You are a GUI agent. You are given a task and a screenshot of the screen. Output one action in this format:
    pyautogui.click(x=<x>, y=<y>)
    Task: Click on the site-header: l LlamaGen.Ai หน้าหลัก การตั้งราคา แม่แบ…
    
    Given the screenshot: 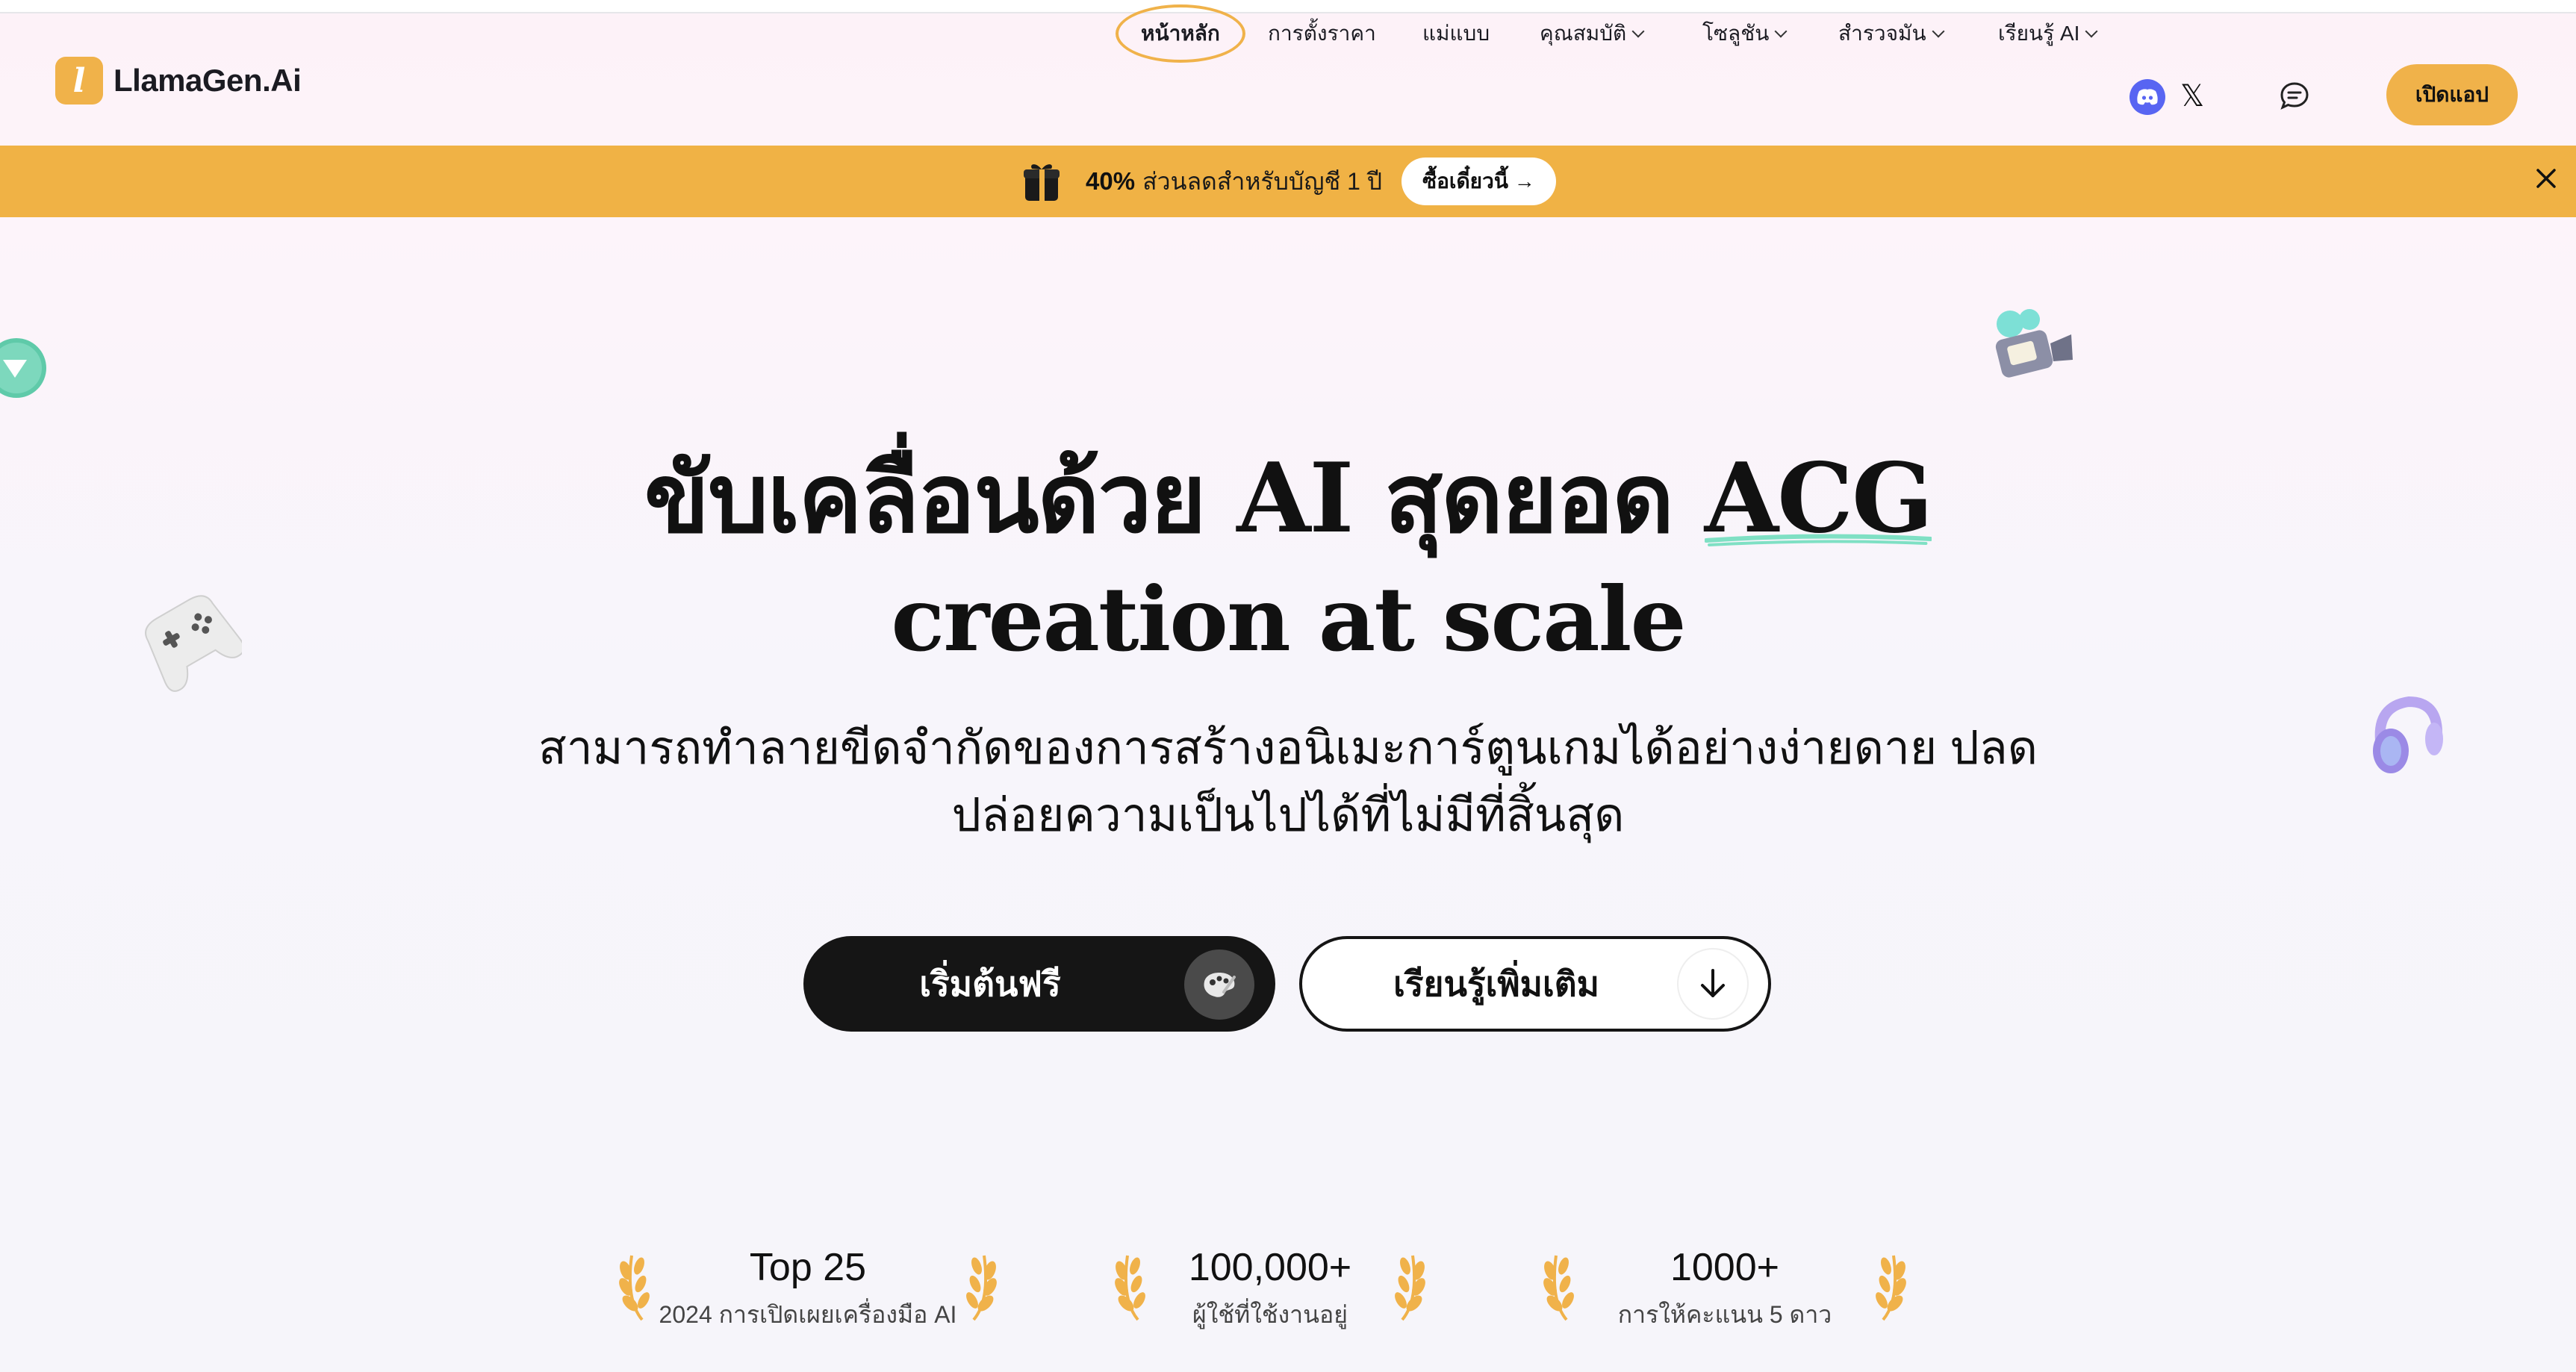 What is the action you would take?
    pyautogui.click(x=1288, y=75)
    